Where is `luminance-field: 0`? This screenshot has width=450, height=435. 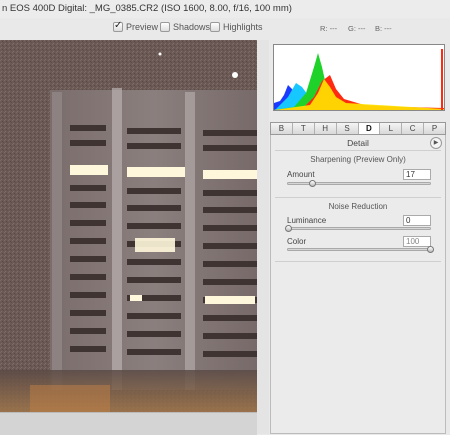 luminance-field: 0 is located at coordinates (417, 220).